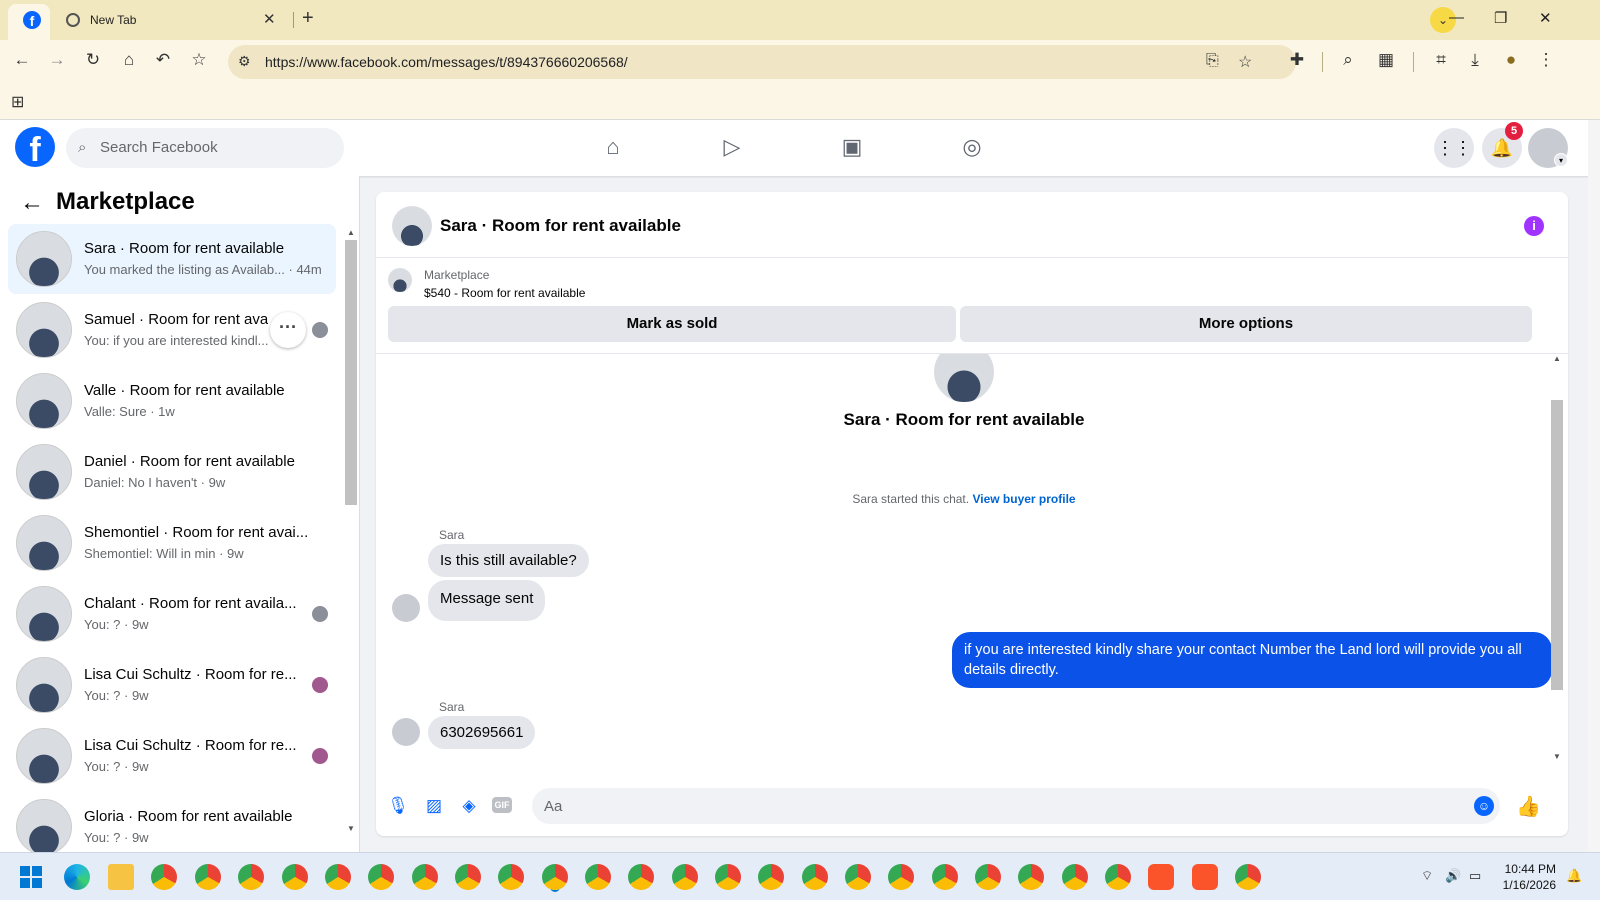 Image resolution: width=1600 pixels, height=900 pixels. I want to click on back-icon: ←, so click(22, 60).